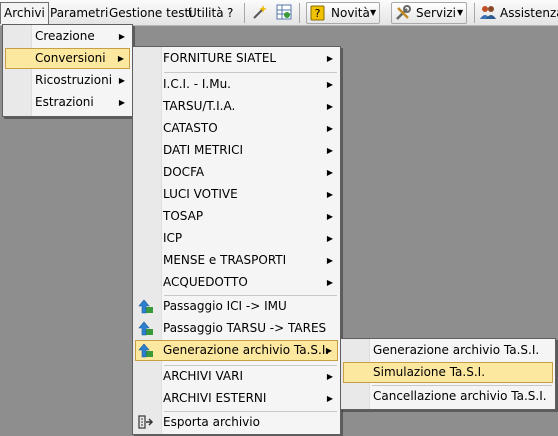 This screenshot has width=558, height=436. Describe the element at coordinates (24, 13) in the screenshot. I see `menu-archivi: Archivi` at that location.